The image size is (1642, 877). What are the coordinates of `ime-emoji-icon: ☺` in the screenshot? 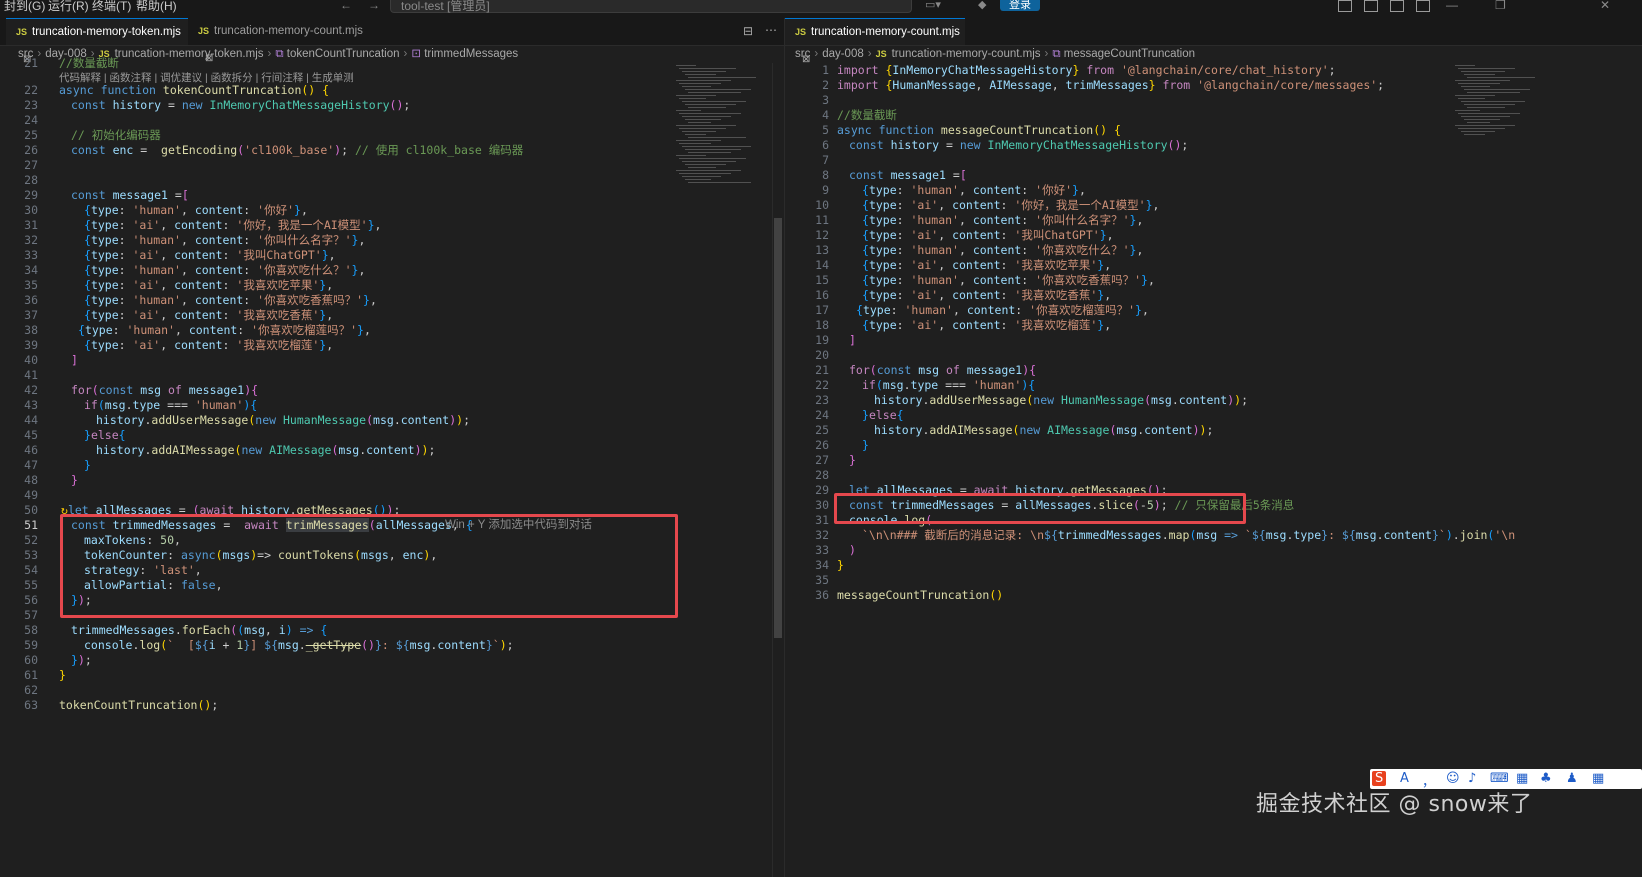 It's located at (1453, 778).